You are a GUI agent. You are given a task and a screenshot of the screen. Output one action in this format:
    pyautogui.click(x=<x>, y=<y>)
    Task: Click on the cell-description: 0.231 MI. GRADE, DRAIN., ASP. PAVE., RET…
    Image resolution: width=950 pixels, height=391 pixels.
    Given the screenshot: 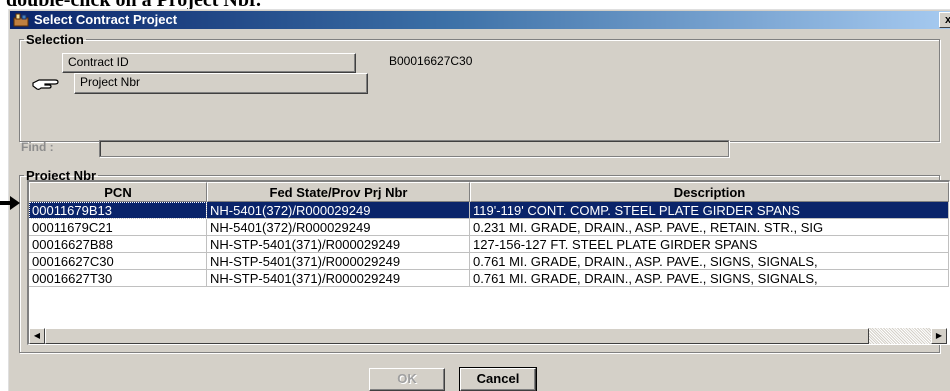 What is the action you would take?
    pyautogui.click(x=709, y=227)
    